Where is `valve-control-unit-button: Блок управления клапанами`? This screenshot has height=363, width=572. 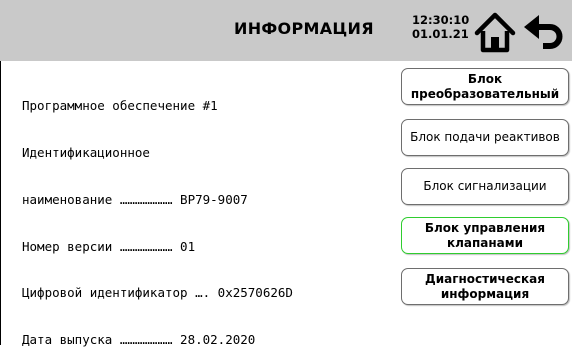 valve-control-unit-button: Блок управления клапанами is located at coordinates (485, 235).